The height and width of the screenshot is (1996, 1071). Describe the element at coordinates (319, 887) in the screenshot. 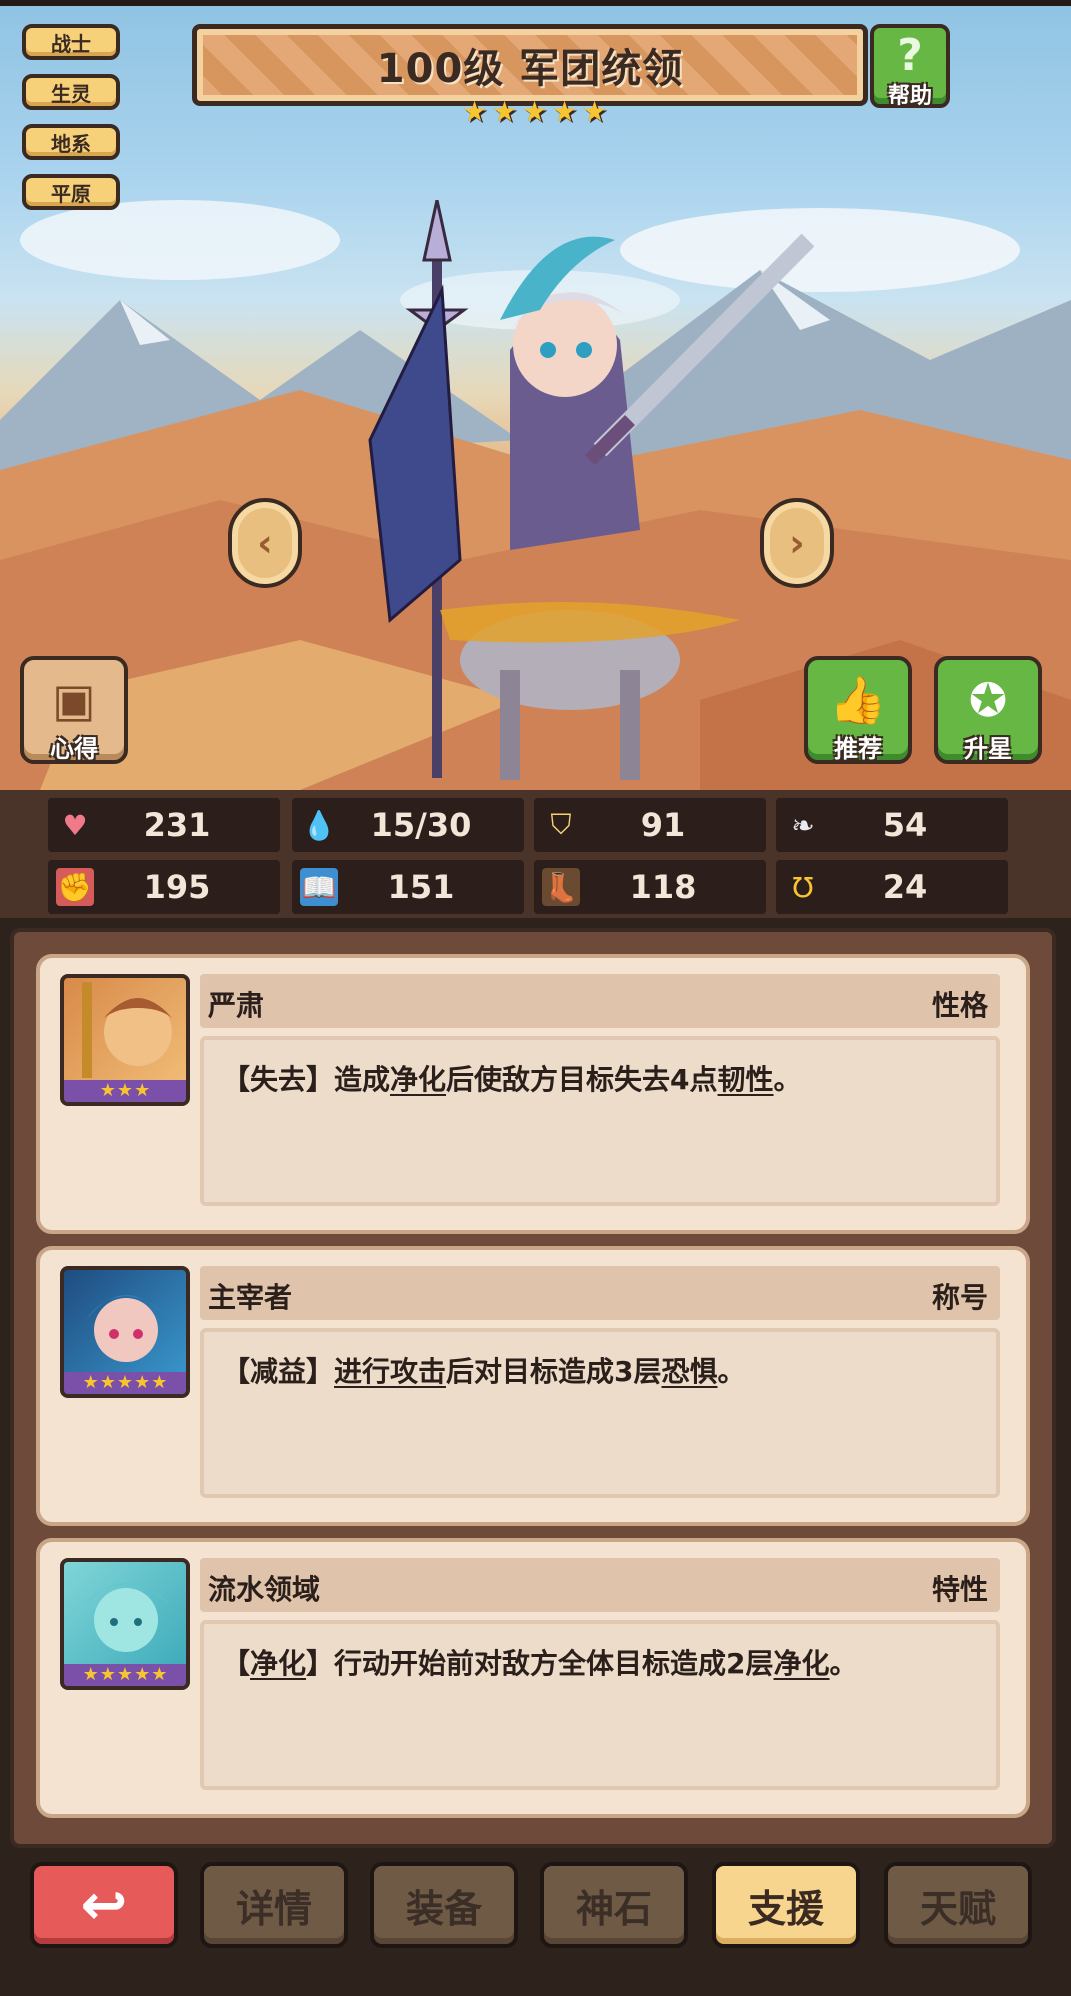

I see `book-icon: 📖` at that location.